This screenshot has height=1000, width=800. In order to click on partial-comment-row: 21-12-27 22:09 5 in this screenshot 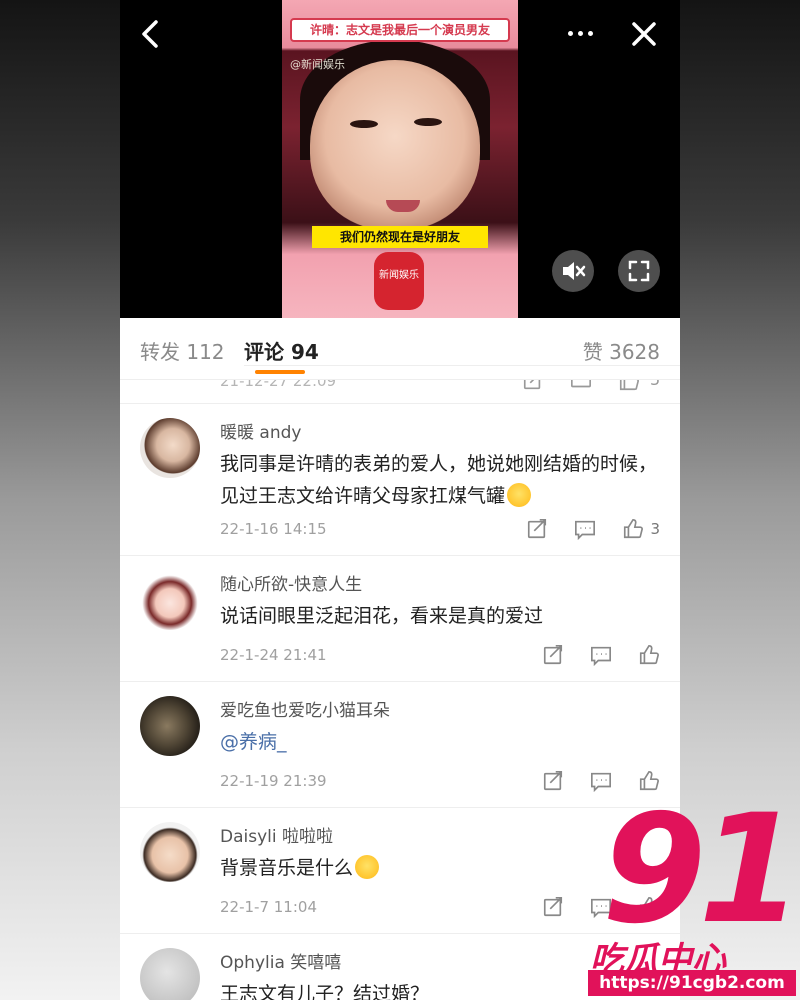, I will do `click(400, 392)`.